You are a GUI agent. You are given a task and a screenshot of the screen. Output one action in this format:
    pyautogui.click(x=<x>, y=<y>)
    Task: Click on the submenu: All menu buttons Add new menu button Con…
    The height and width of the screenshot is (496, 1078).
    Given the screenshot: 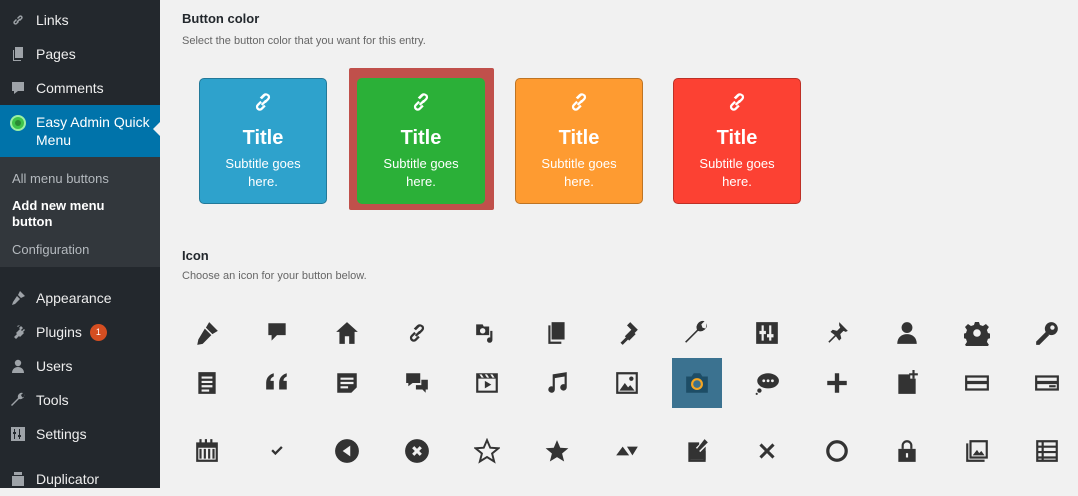 What is the action you would take?
    pyautogui.click(x=80, y=212)
    